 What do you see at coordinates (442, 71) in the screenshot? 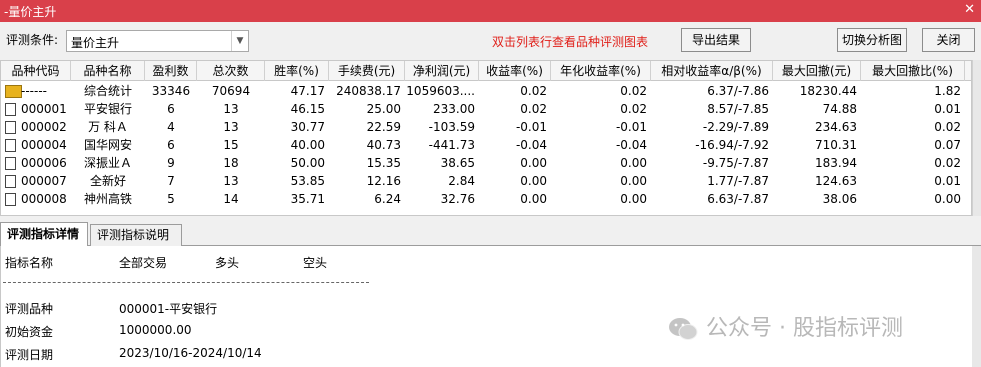
I see `column-header: 净利润(元)` at bounding box center [442, 71].